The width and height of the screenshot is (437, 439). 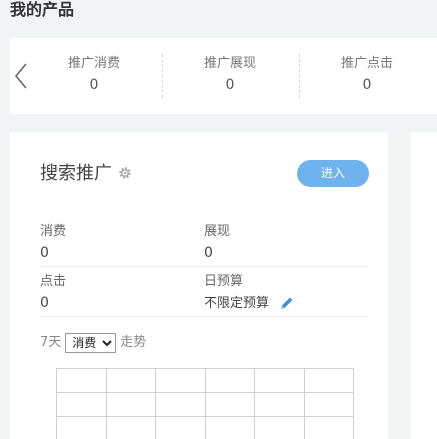 What do you see at coordinates (120, 293) in the screenshot?
I see `metric-clicks: 点击 0` at bounding box center [120, 293].